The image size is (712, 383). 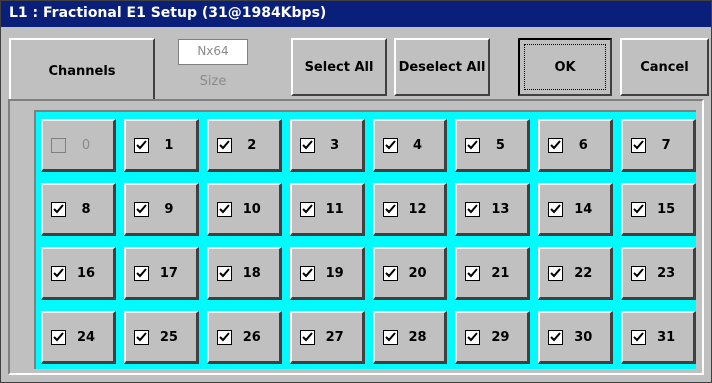 I want to click on channel-toggle-31: 31, so click(x=658, y=337).